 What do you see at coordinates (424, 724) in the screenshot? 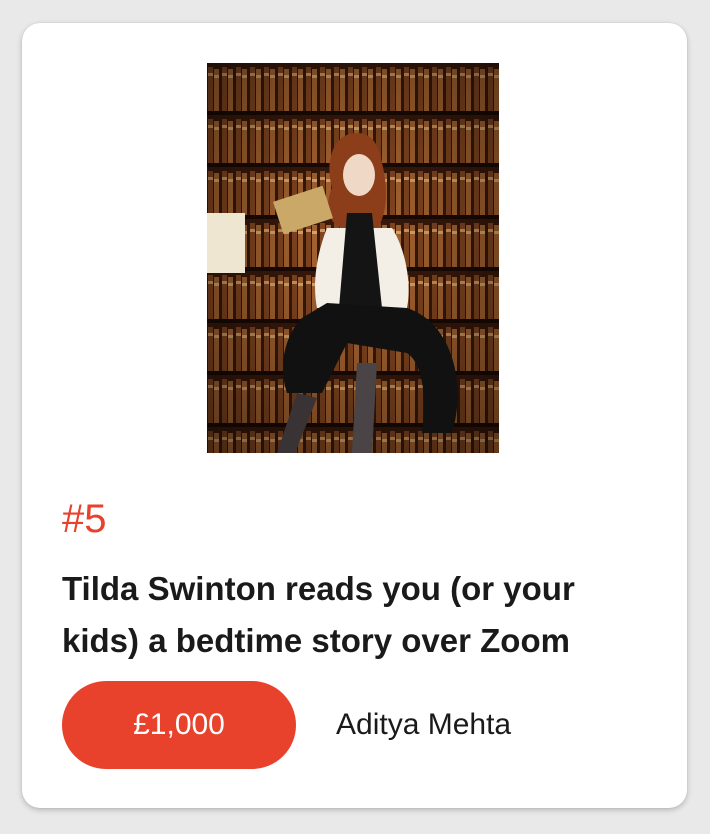
I see `seller-name: Aditya Mehta` at bounding box center [424, 724].